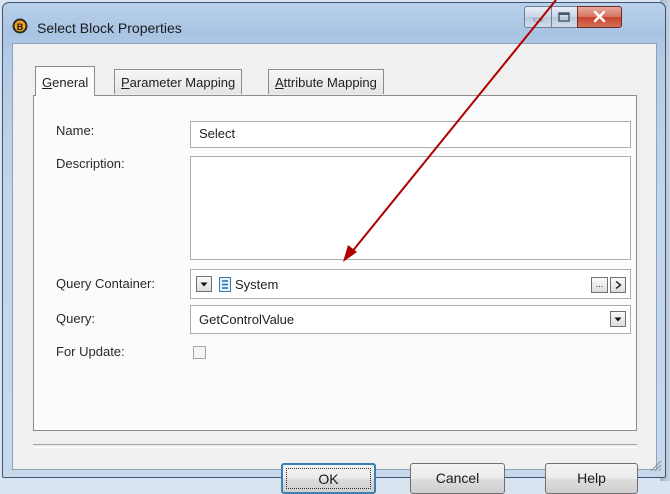 Image resolution: width=670 pixels, height=494 pixels. Describe the element at coordinates (47, 82) in the screenshot. I see `tab-accelerator: G` at that location.